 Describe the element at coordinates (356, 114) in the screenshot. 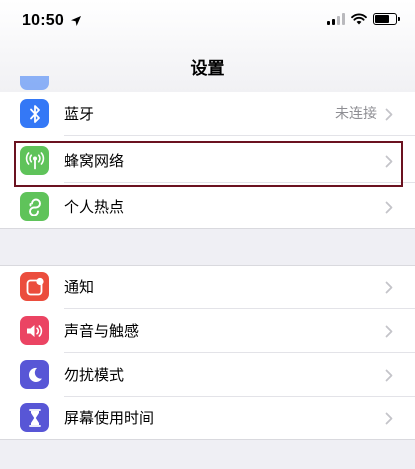

I see `row-value: 未连接` at that location.